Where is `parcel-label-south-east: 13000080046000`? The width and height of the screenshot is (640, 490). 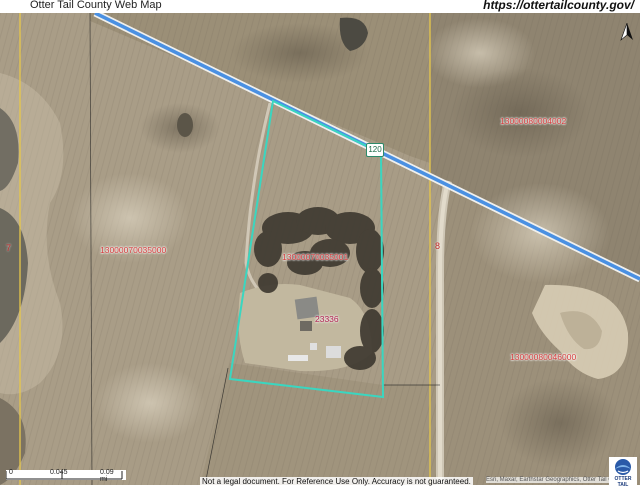
parcel-label-south-east: 13000080046000 is located at coordinates (543, 357).